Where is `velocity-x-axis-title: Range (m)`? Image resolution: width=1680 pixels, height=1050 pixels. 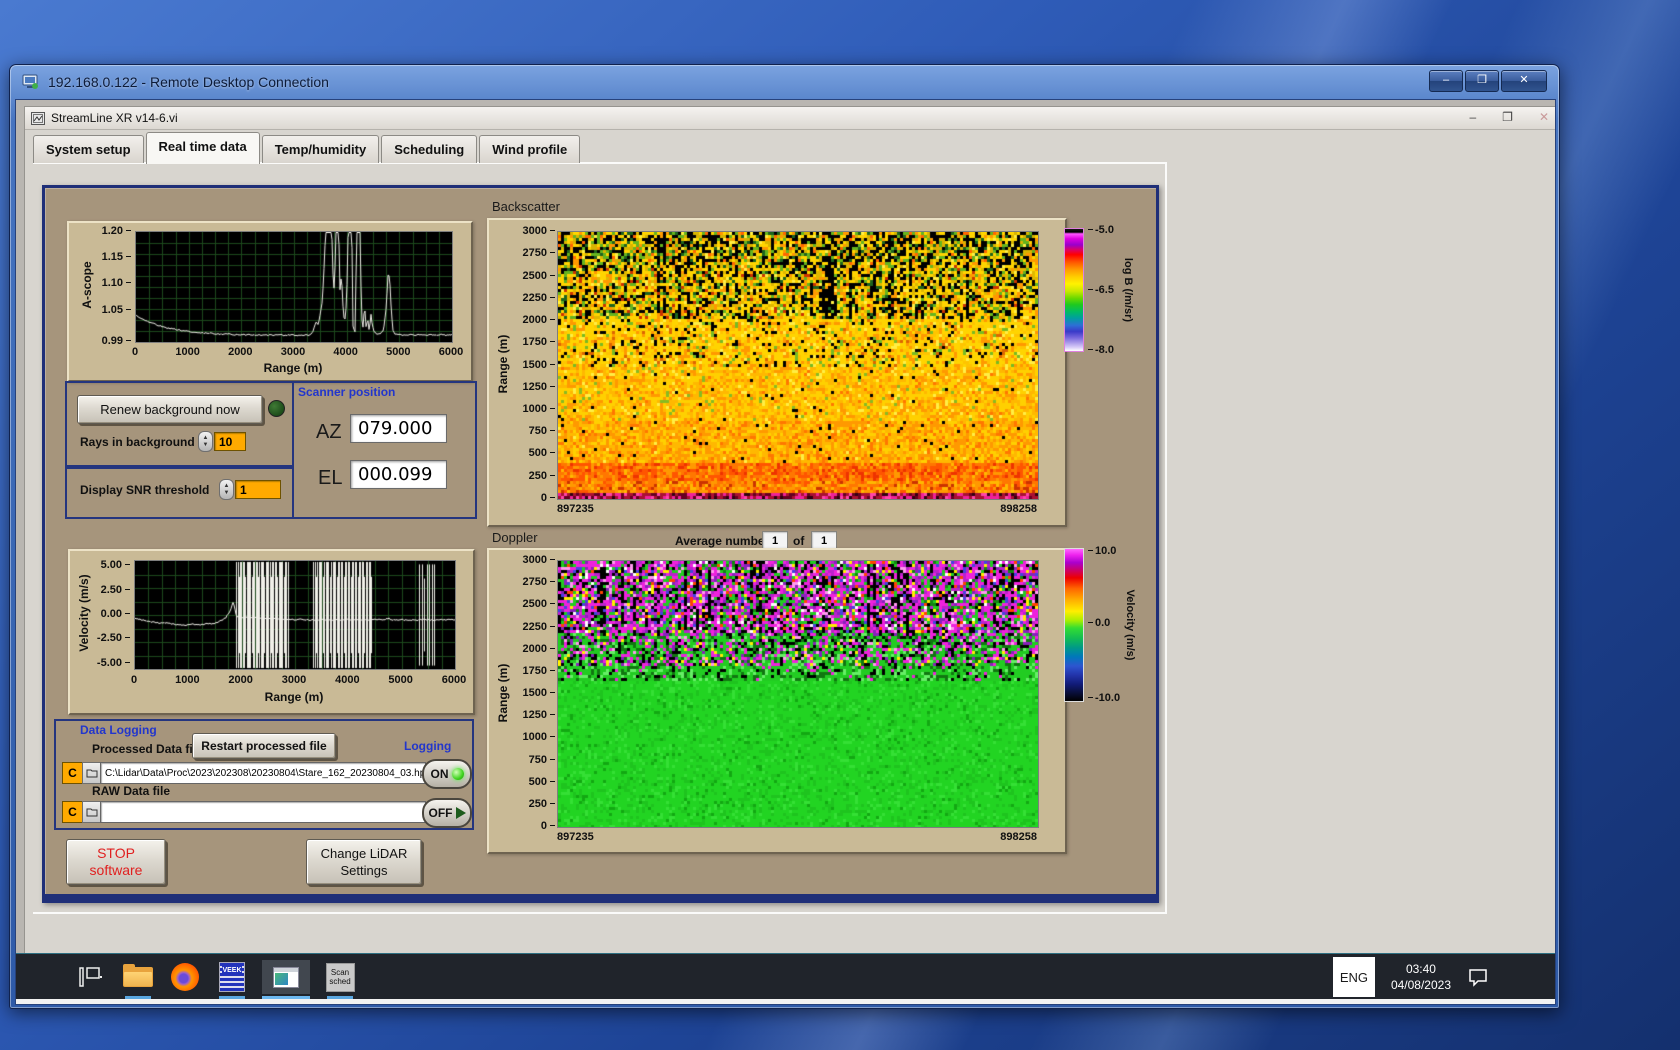
velocity-x-axis-title: Range (m) is located at coordinates (294, 697).